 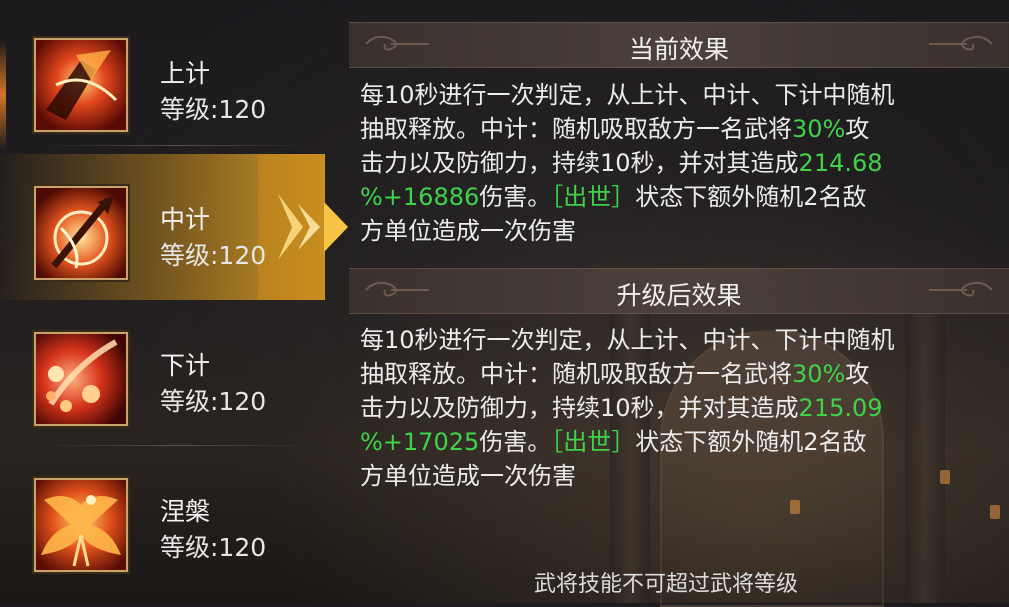 I want to click on section-title: 升级后效果, so click(x=679, y=295).